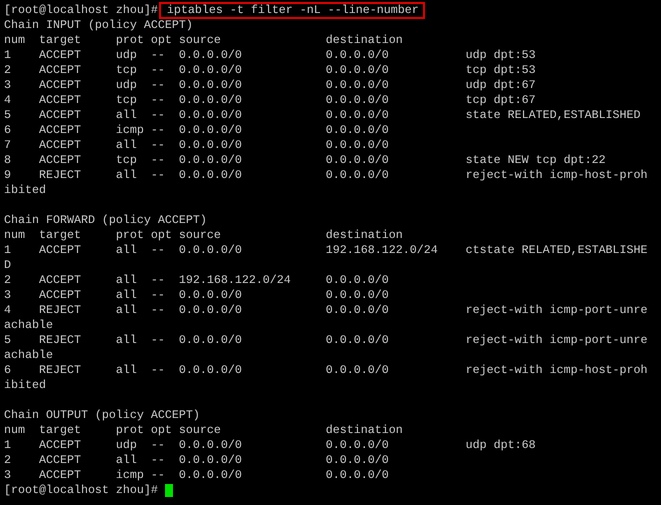 This screenshot has height=505, width=661. I want to click on terminal-line: 3 ACCEPT udp -- 0.0.0.0/0 0.0.0.0/0 udp dpt:67, so click(270, 85).